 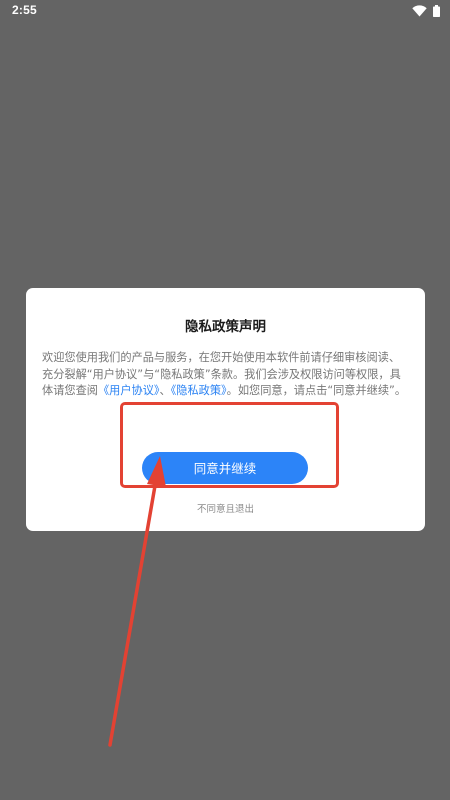 I want to click on status-bar: 2:55, so click(x=225, y=11).